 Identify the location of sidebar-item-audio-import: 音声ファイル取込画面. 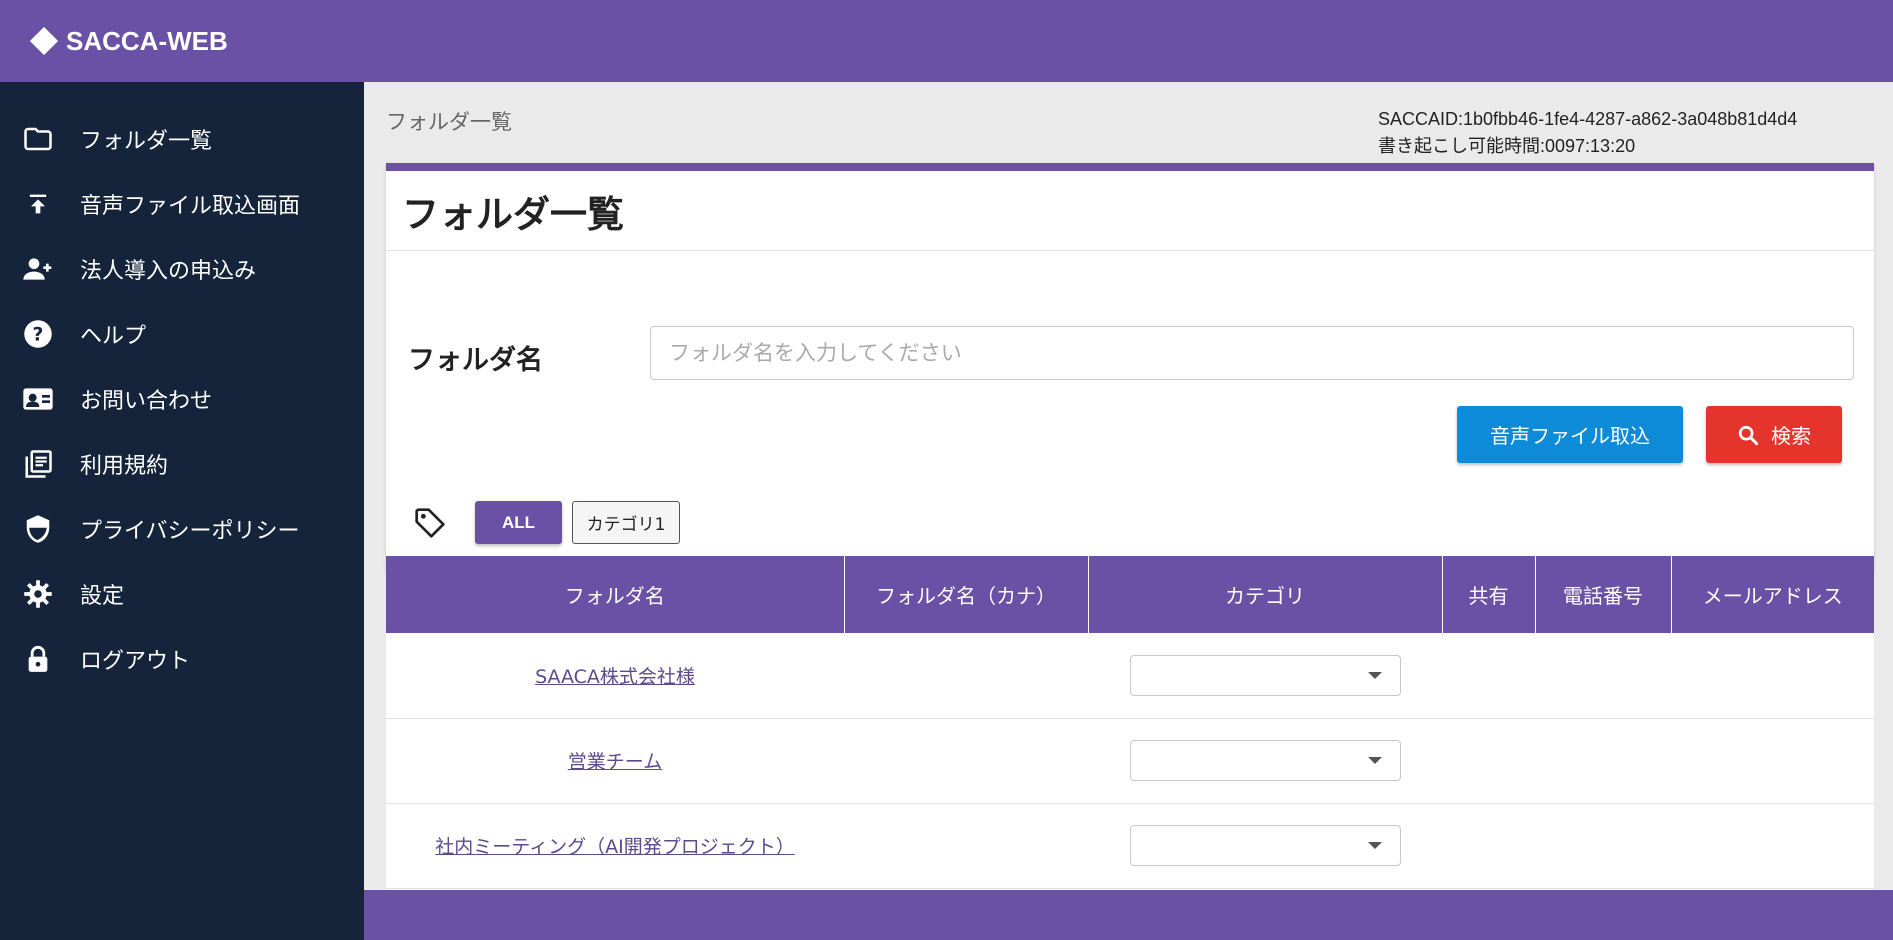
(182, 203).